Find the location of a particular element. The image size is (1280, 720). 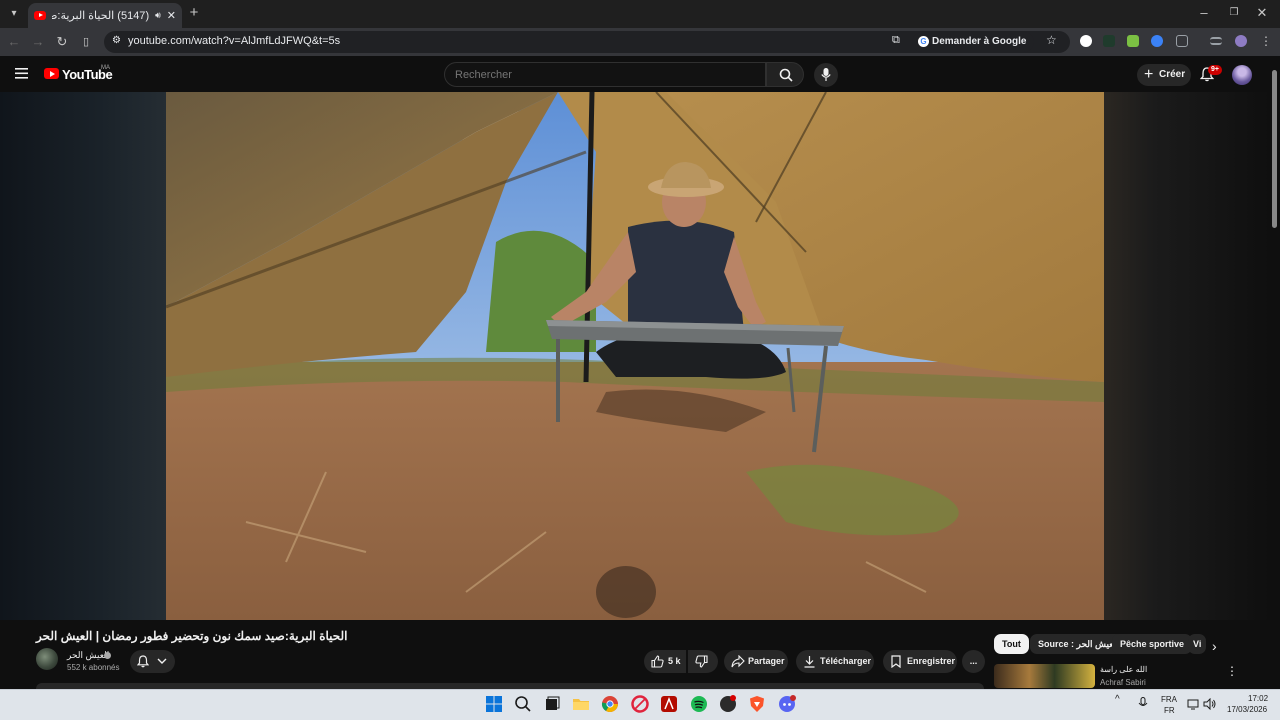

taskbar-search-icon is located at coordinates (523, 704).